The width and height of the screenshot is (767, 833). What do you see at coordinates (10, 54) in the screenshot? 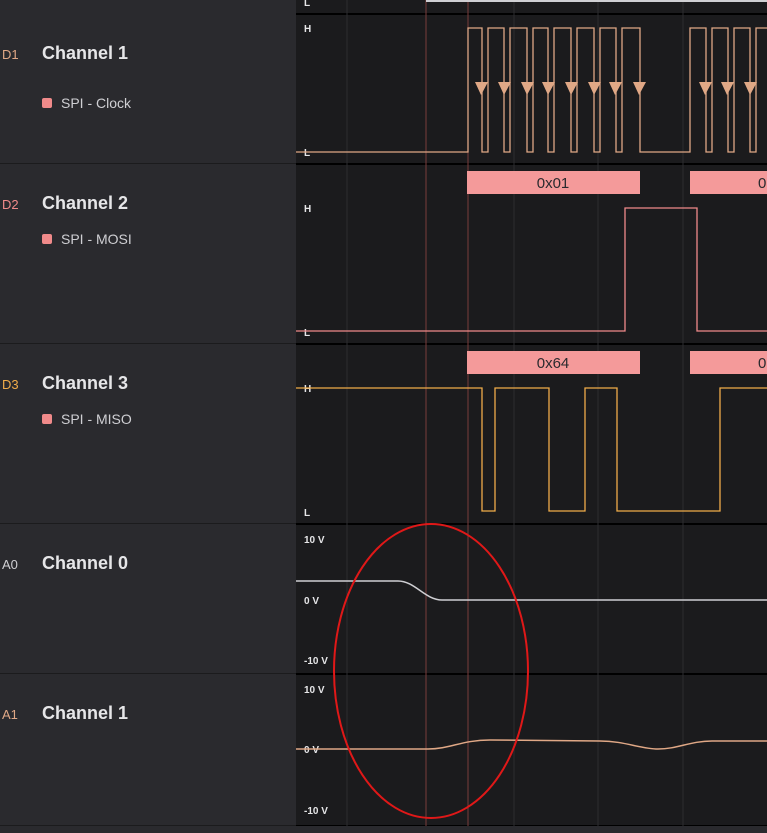
I see `channel-id-d1: D1` at bounding box center [10, 54].